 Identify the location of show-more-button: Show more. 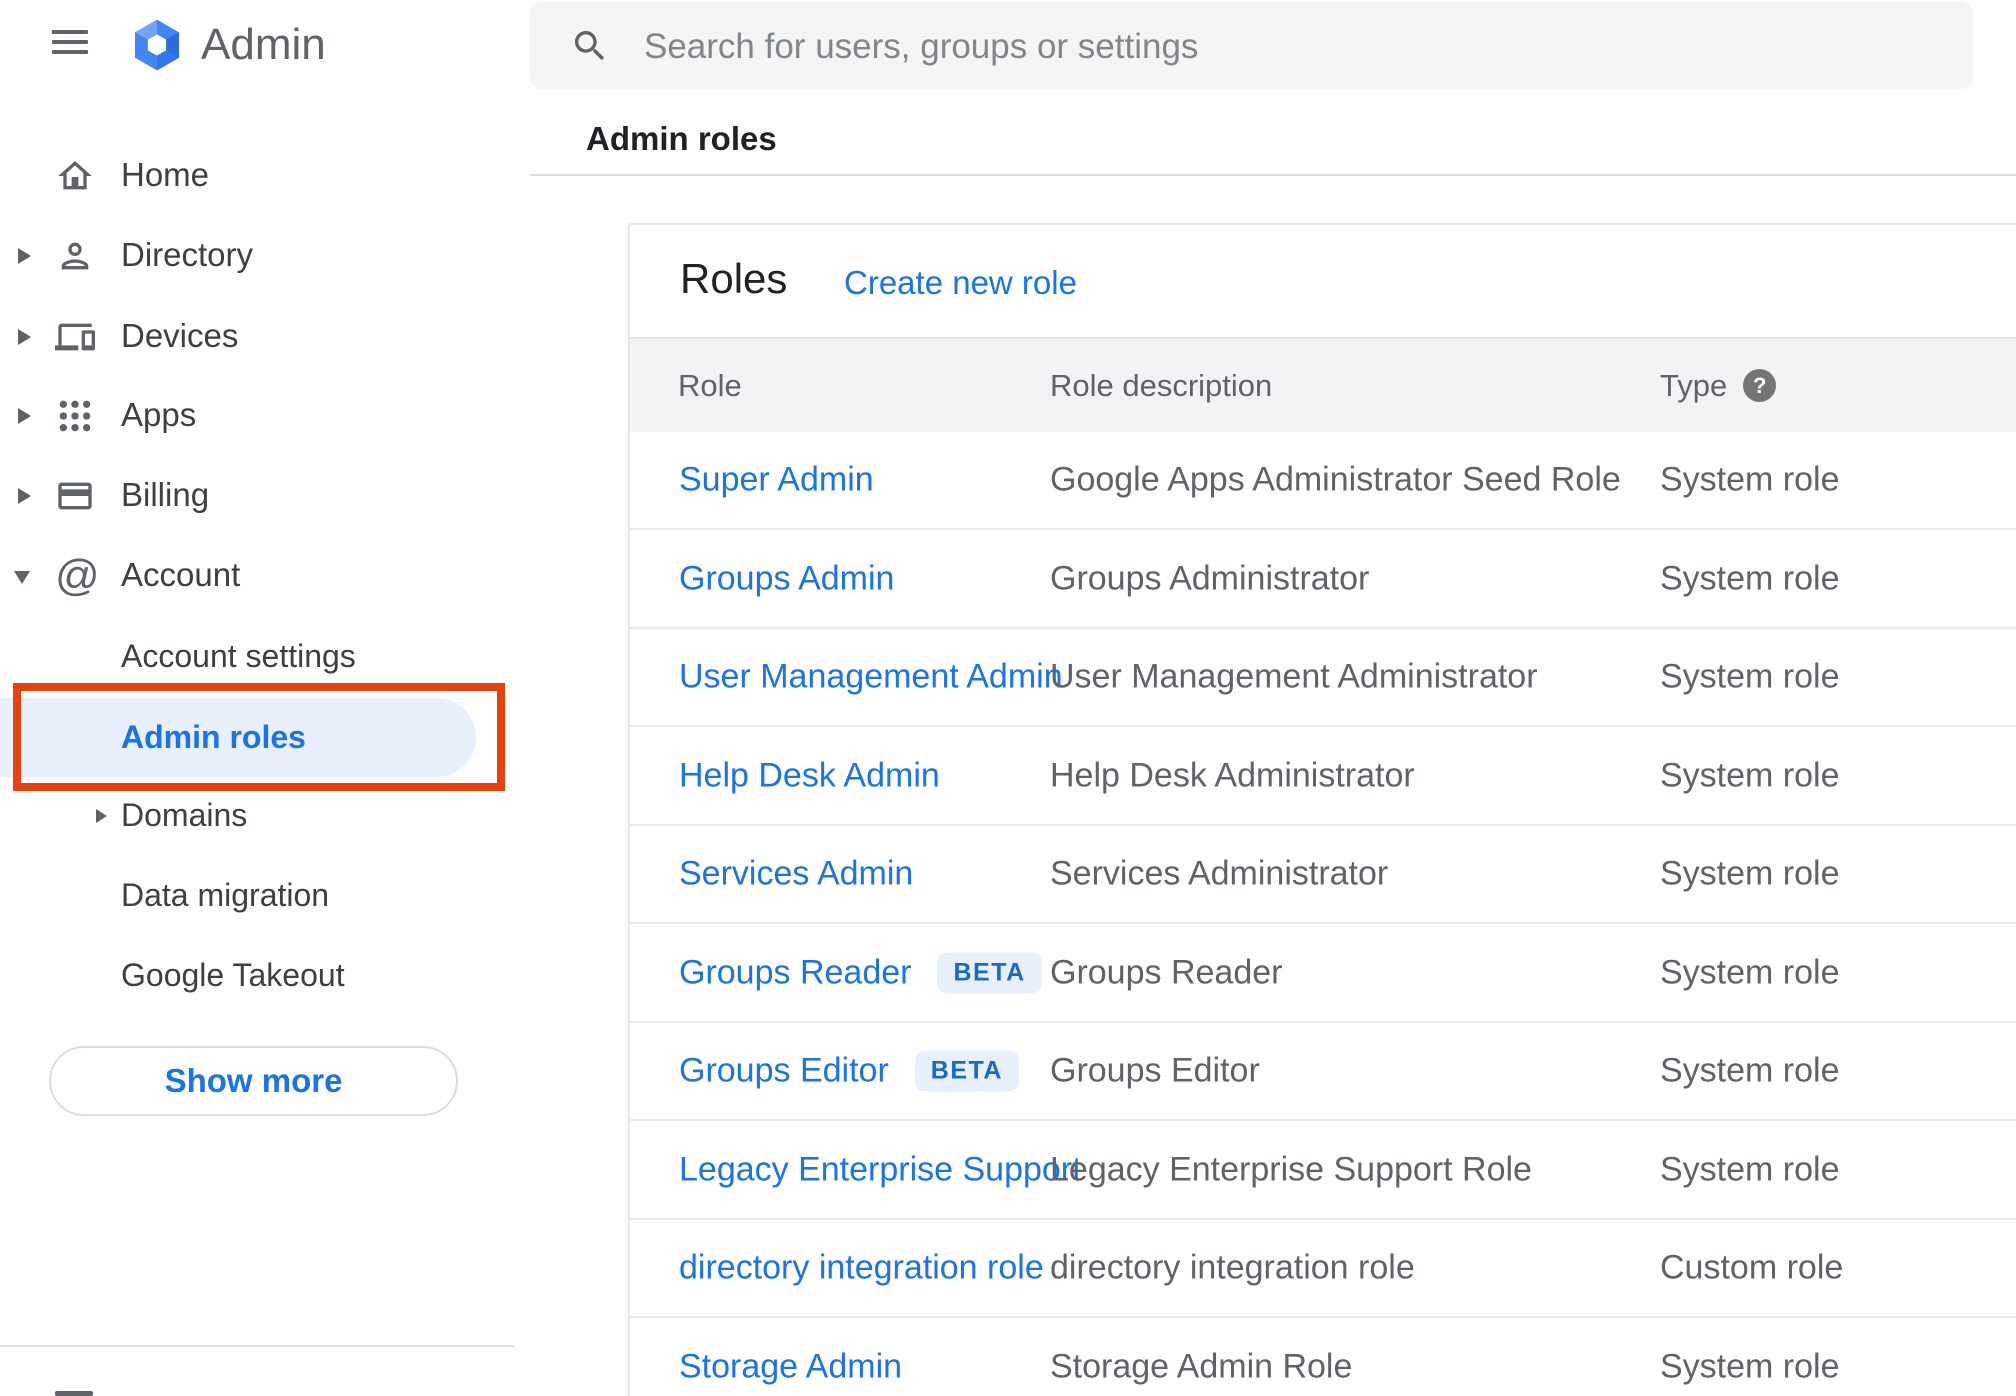
(253, 1081).